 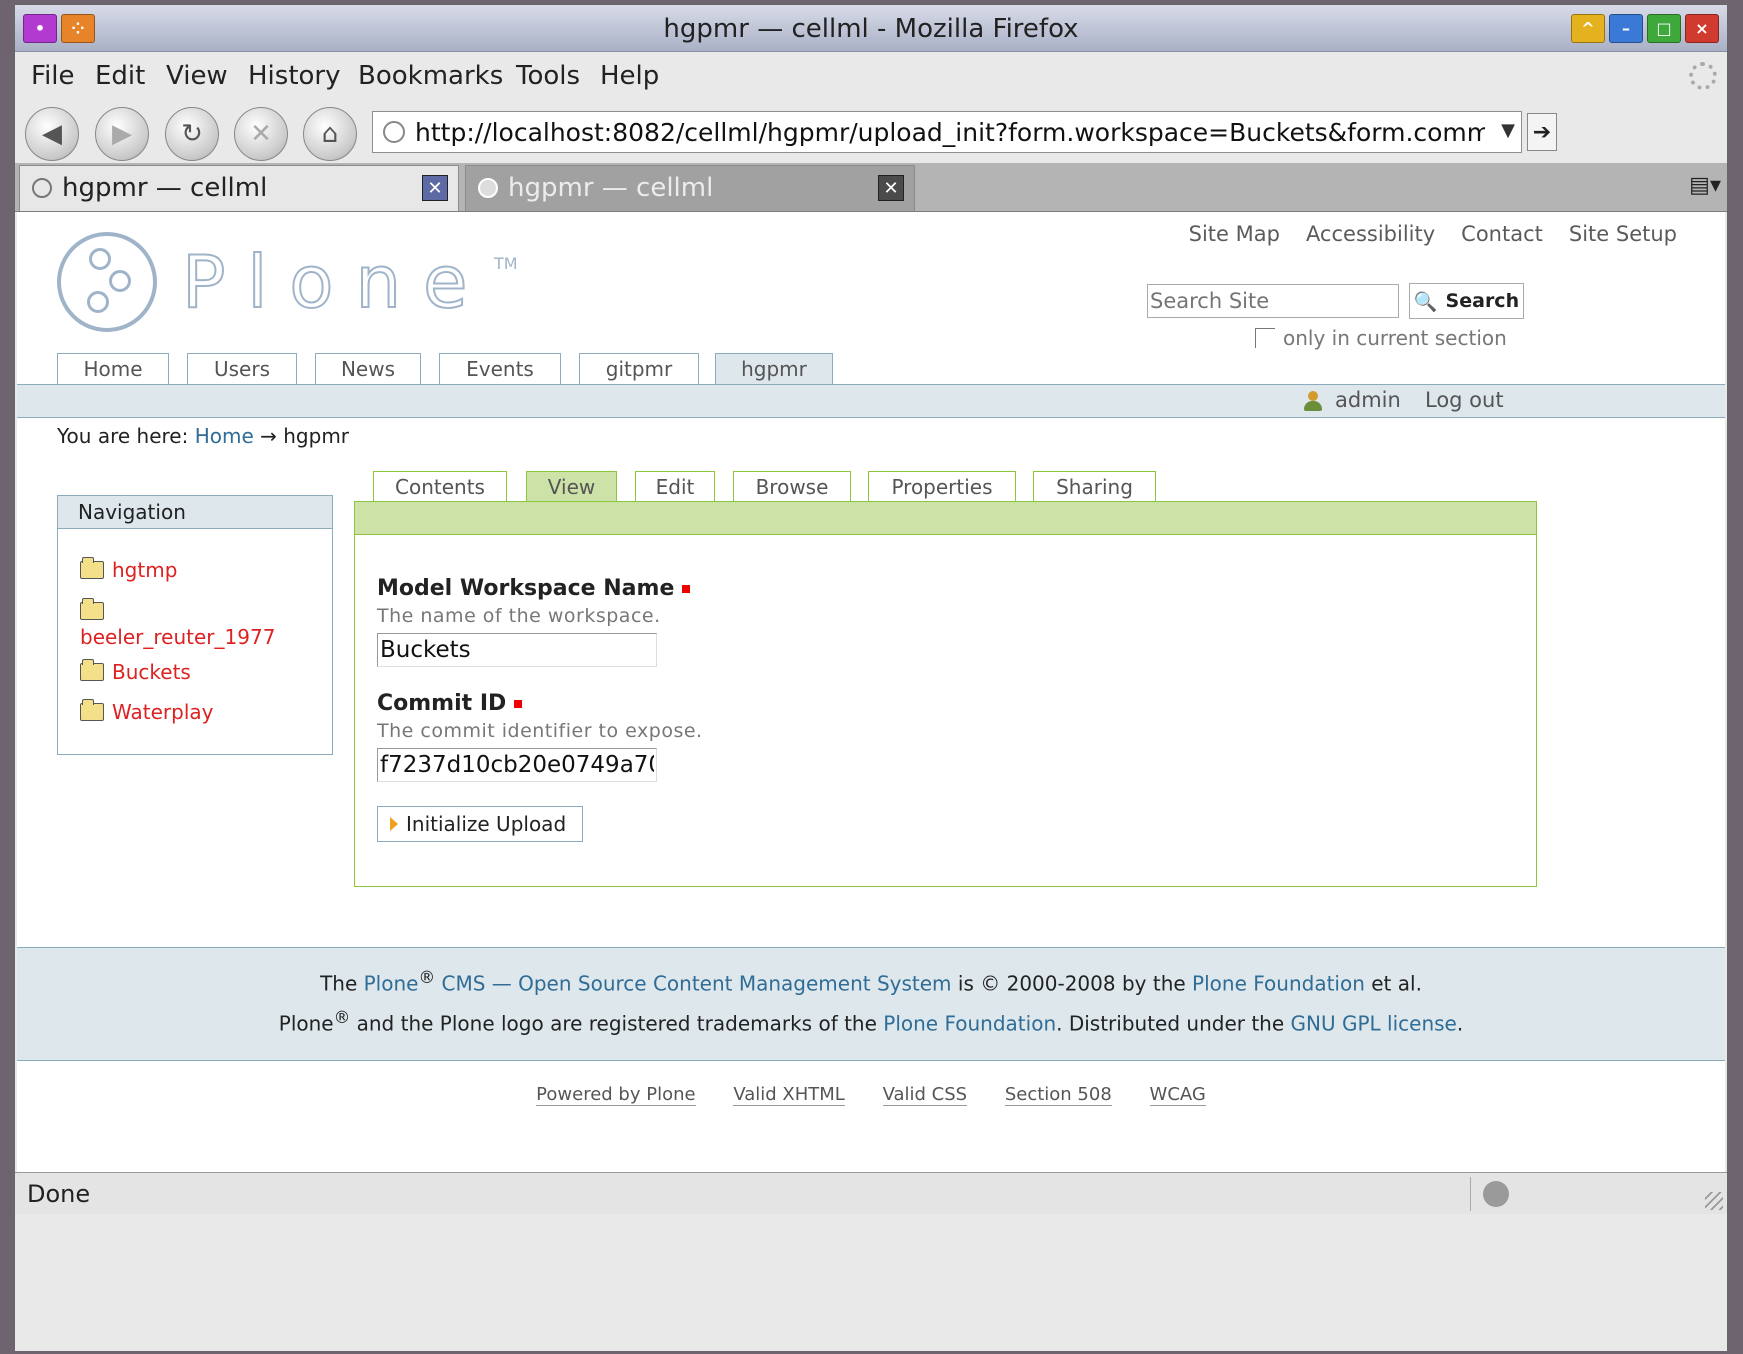 What do you see at coordinates (1058, 1095) in the screenshot?
I see `section-508-link: Section 508` at bounding box center [1058, 1095].